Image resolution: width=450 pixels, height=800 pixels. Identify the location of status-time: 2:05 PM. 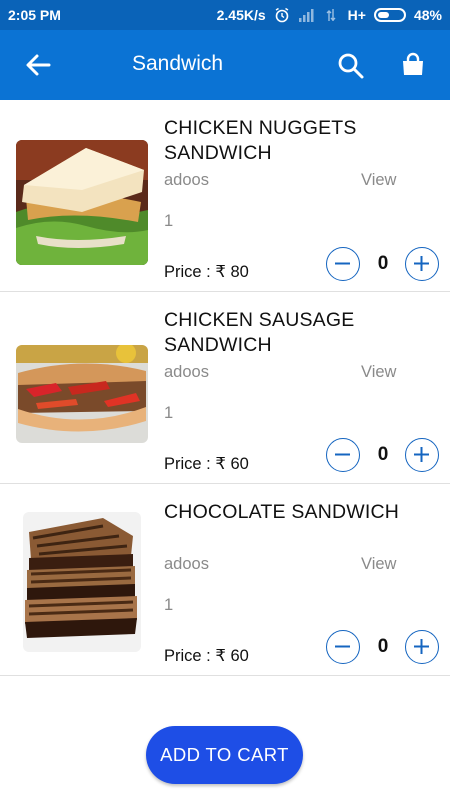
(34, 15).